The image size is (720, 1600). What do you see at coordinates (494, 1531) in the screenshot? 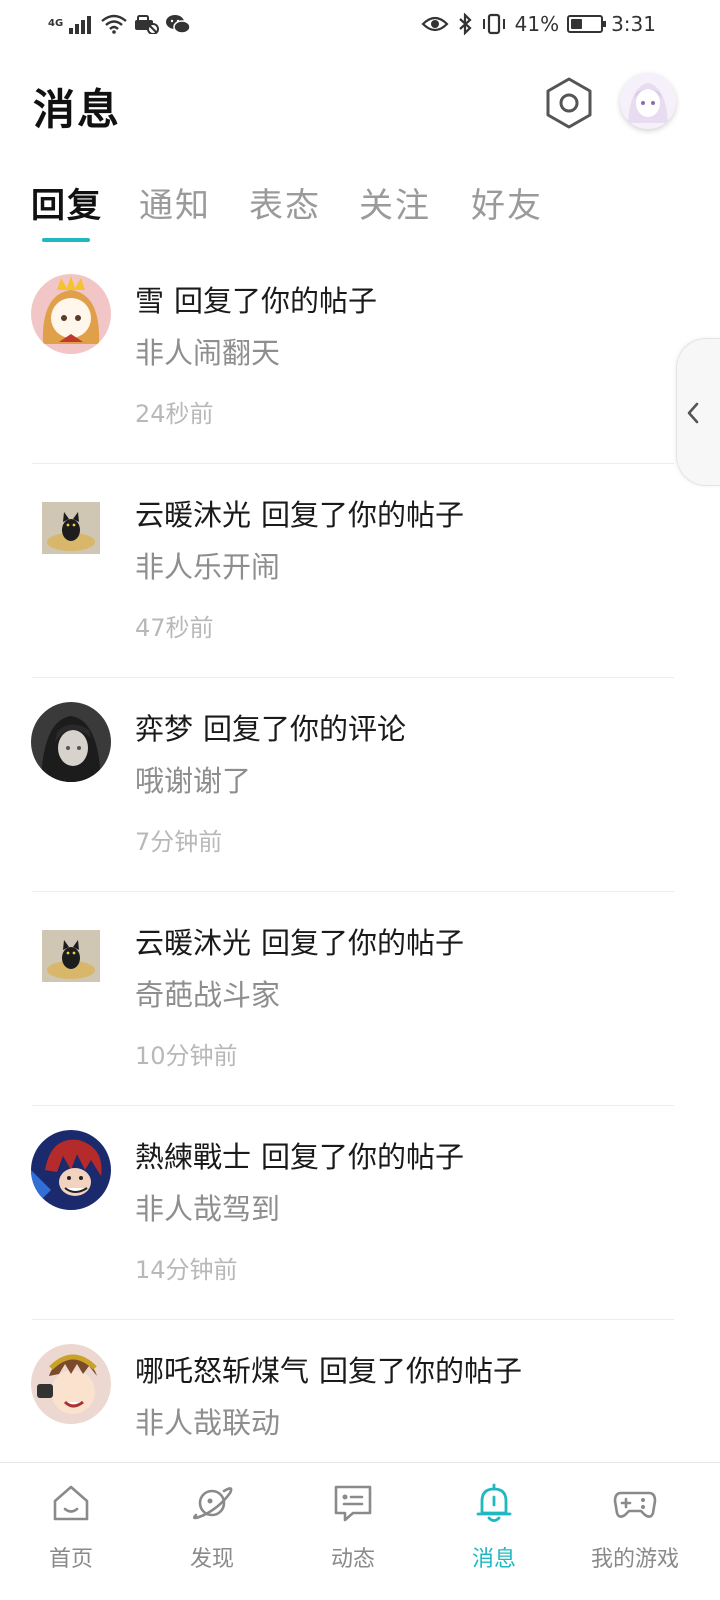
I see `nav-messages: 消息` at bounding box center [494, 1531].